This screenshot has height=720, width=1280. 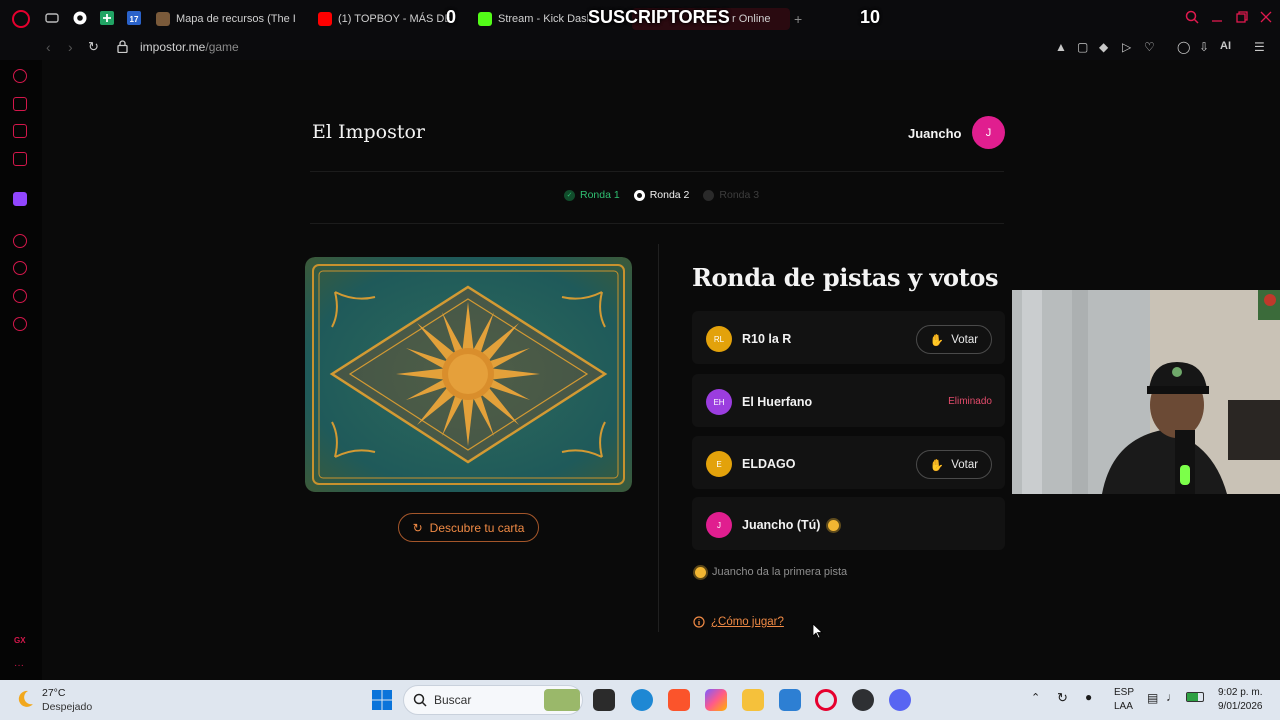 What do you see at coordinates (604, 700) in the screenshot?
I see `task-view-icon` at bounding box center [604, 700].